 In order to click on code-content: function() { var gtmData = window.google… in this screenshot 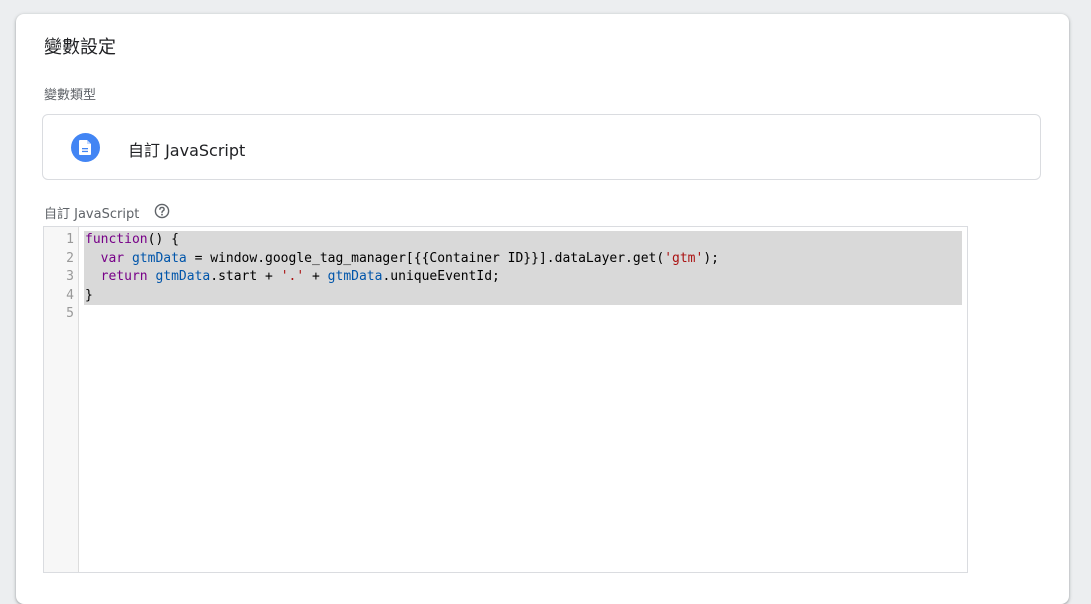, I will do `click(523, 277)`.